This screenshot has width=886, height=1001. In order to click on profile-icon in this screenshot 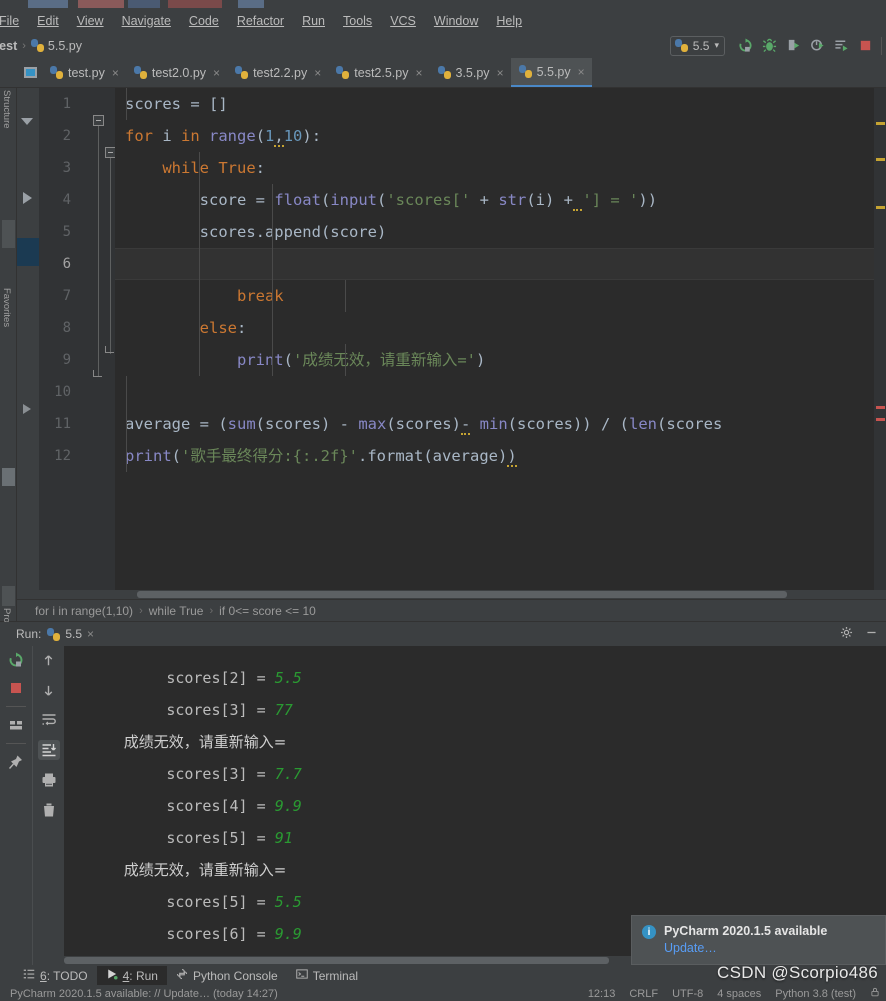, I will do `click(817, 46)`.